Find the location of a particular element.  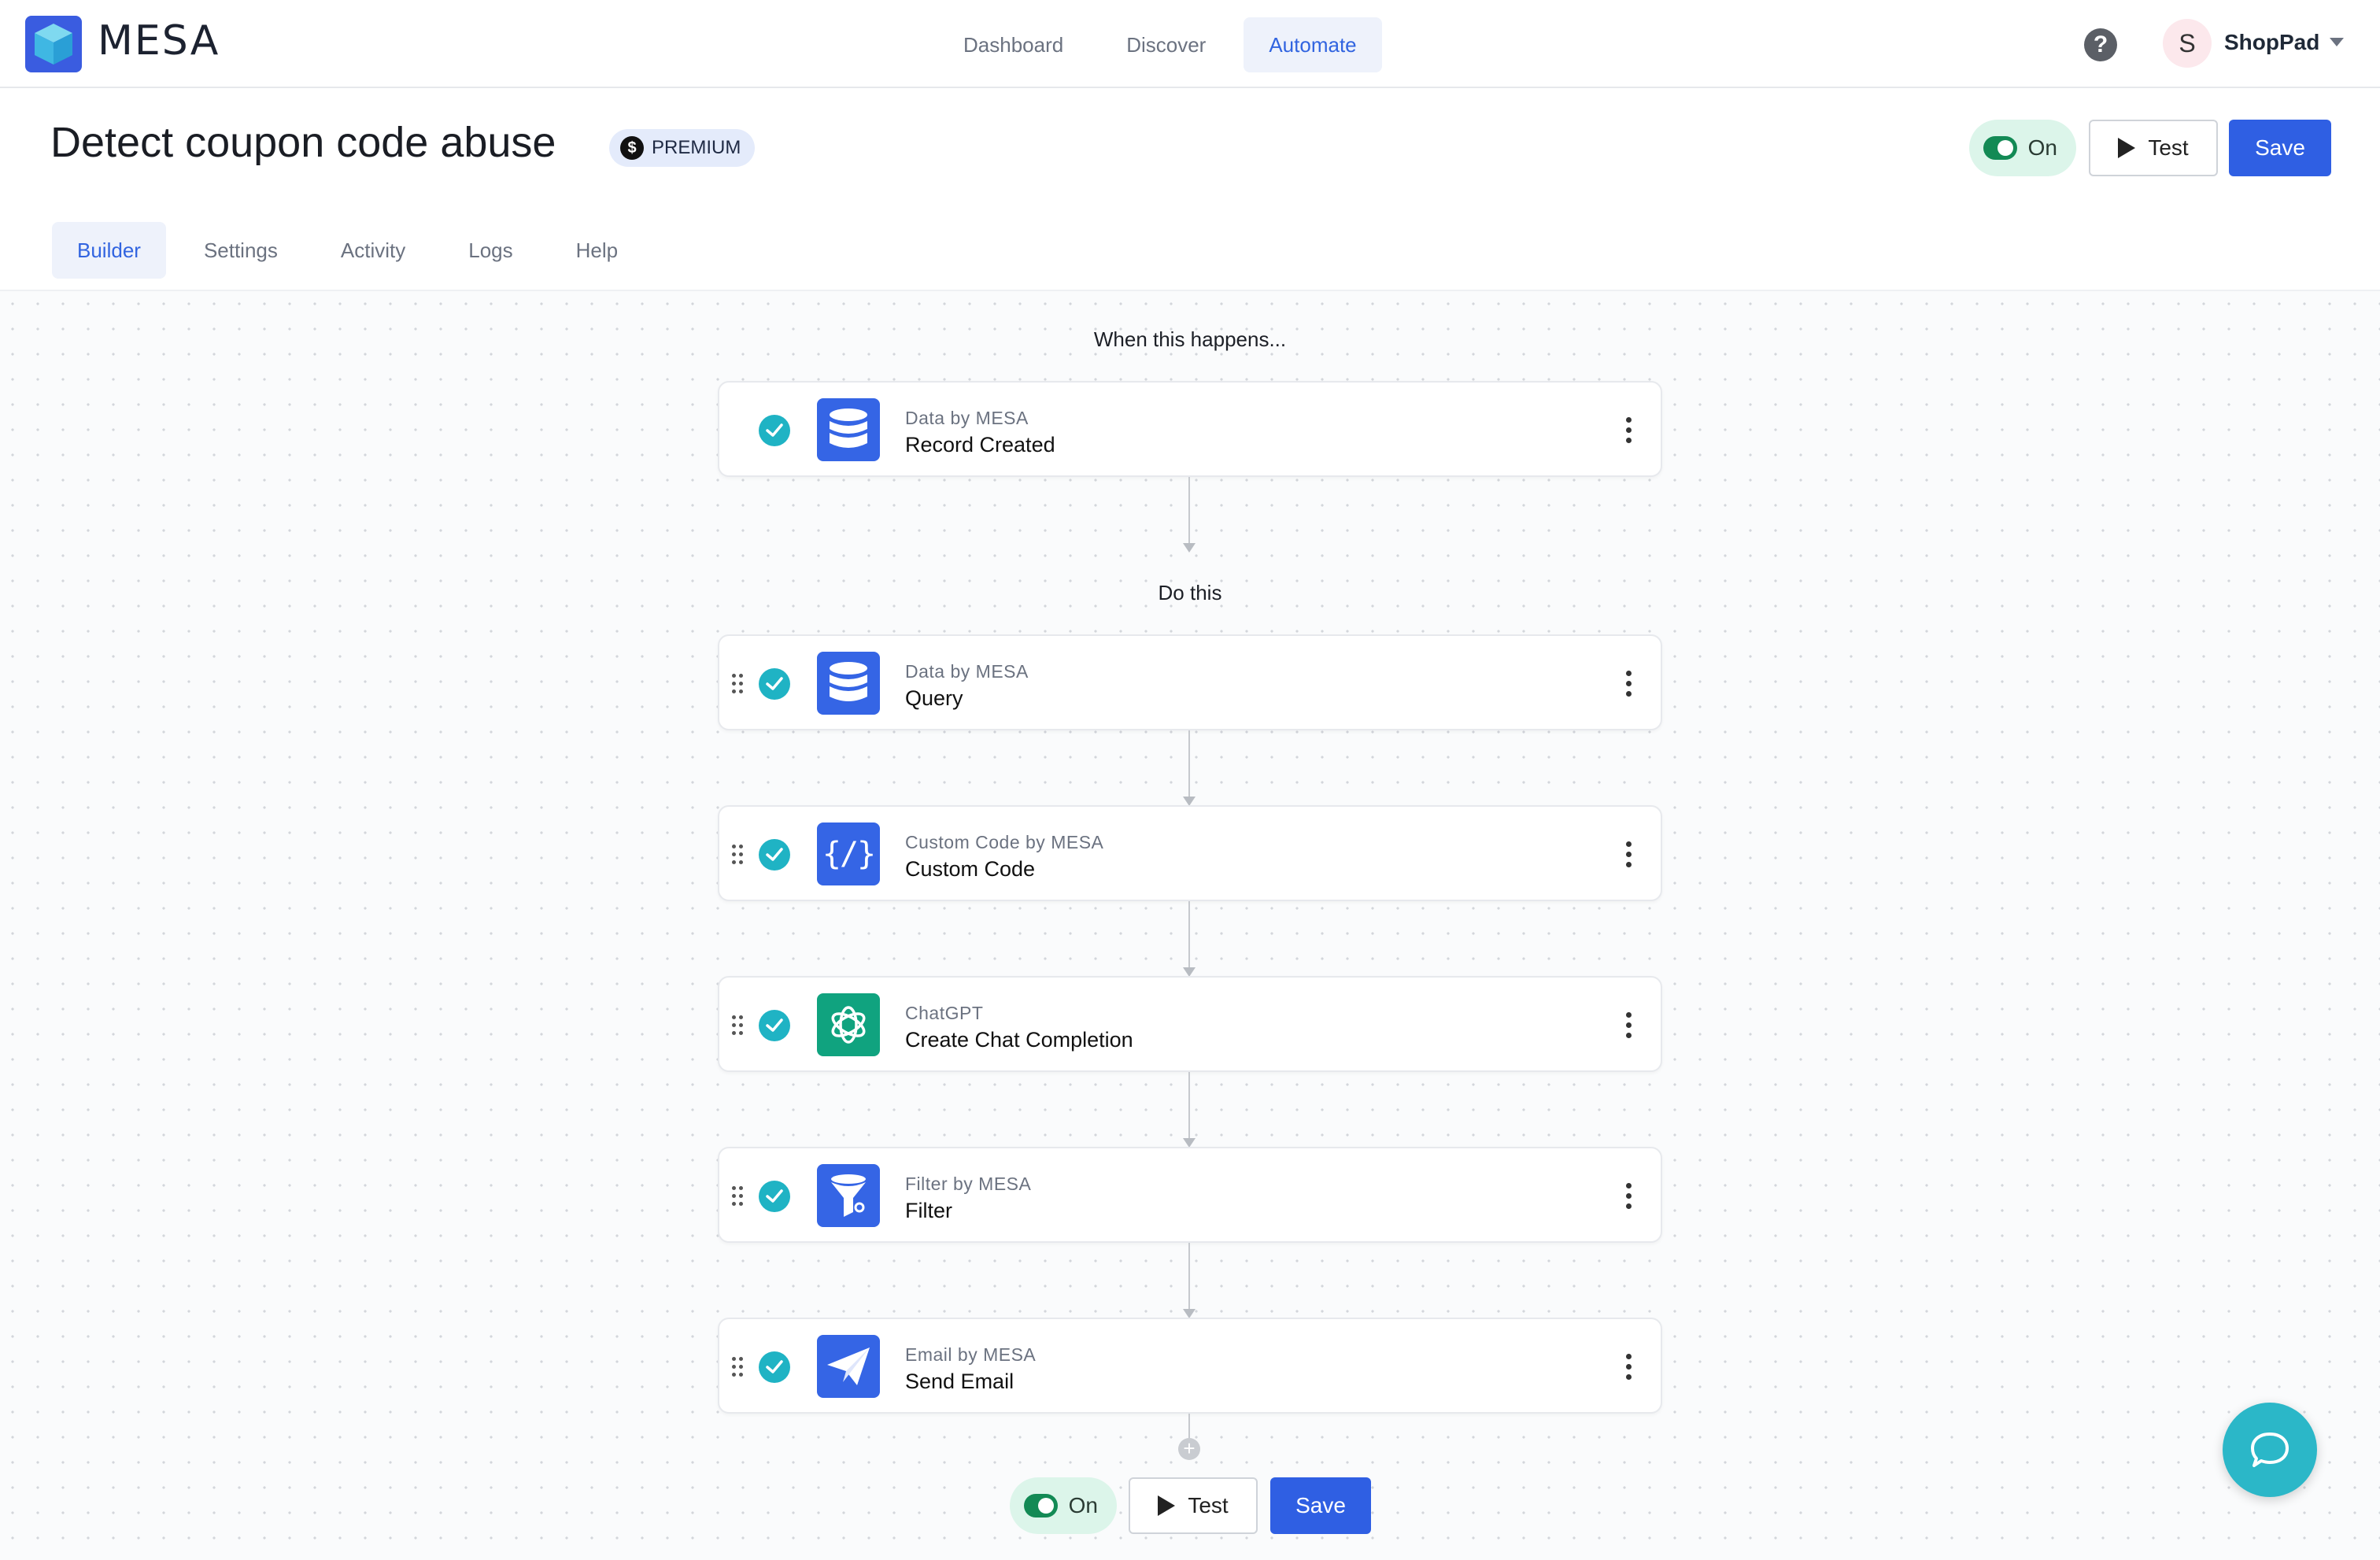

premium-badge: $ PREMIUM is located at coordinates (682, 148).